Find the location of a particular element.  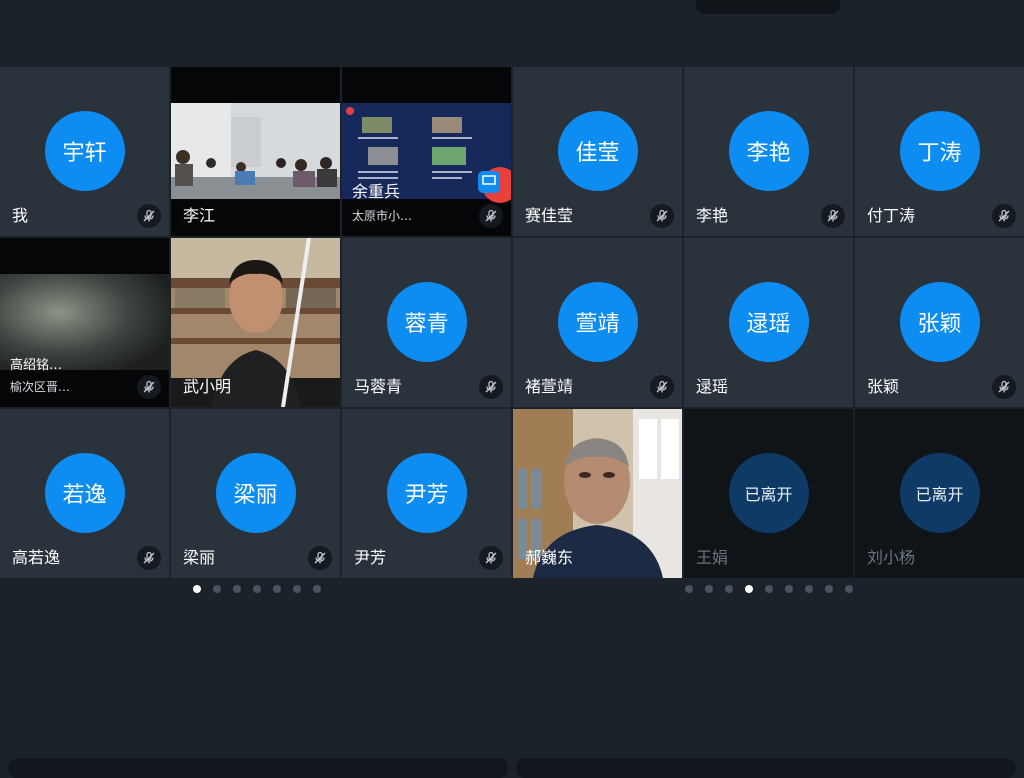

participant-name: 李艳 is located at coordinates (712, 215).